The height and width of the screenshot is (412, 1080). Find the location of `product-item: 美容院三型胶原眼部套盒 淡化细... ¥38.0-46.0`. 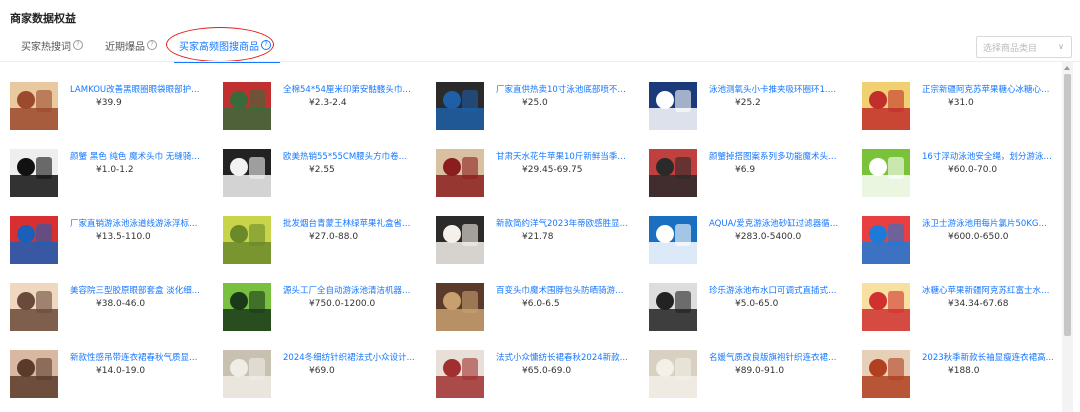

product-item: 美容院三型胶原眼部套盒 淡化细... ¥38.0-46.0 is located at coordinates (105, 304).